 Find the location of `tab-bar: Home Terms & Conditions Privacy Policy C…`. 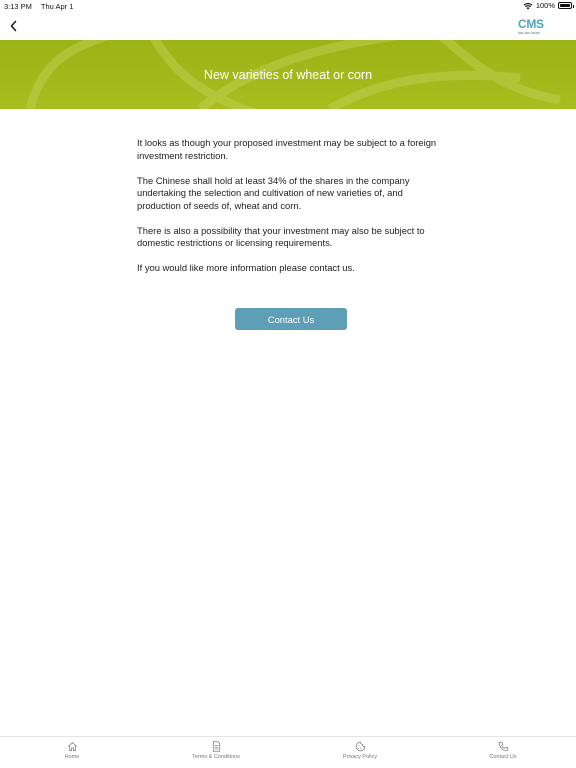

tab-bar: Home Terms & Conditions Privacy Policy C… is located at coordinates (288, 752).